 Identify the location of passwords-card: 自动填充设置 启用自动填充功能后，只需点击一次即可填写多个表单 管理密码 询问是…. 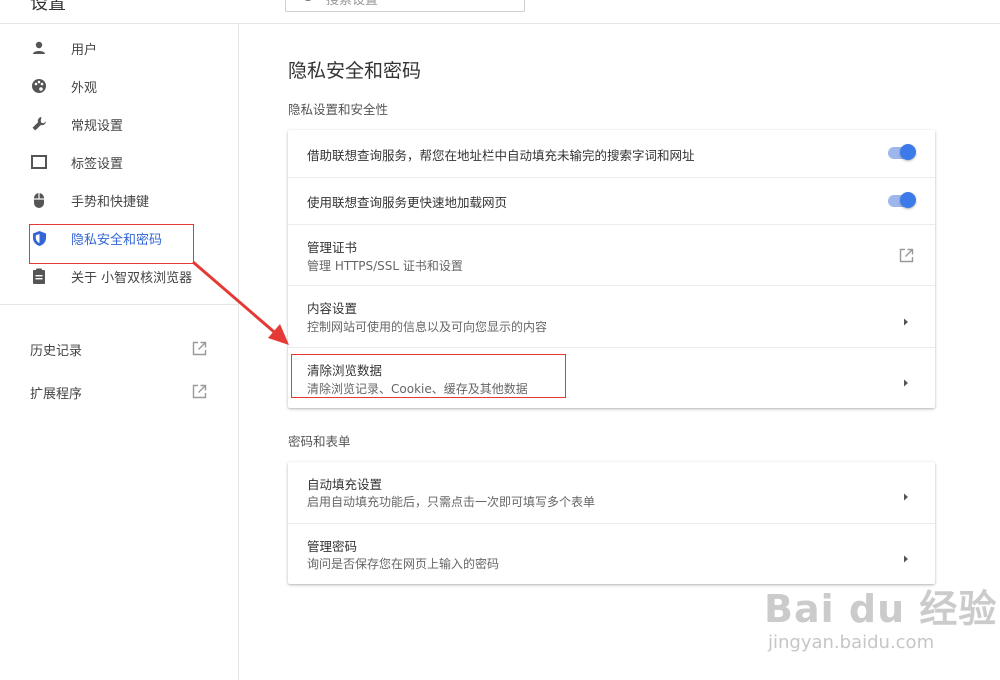
(611, 523).